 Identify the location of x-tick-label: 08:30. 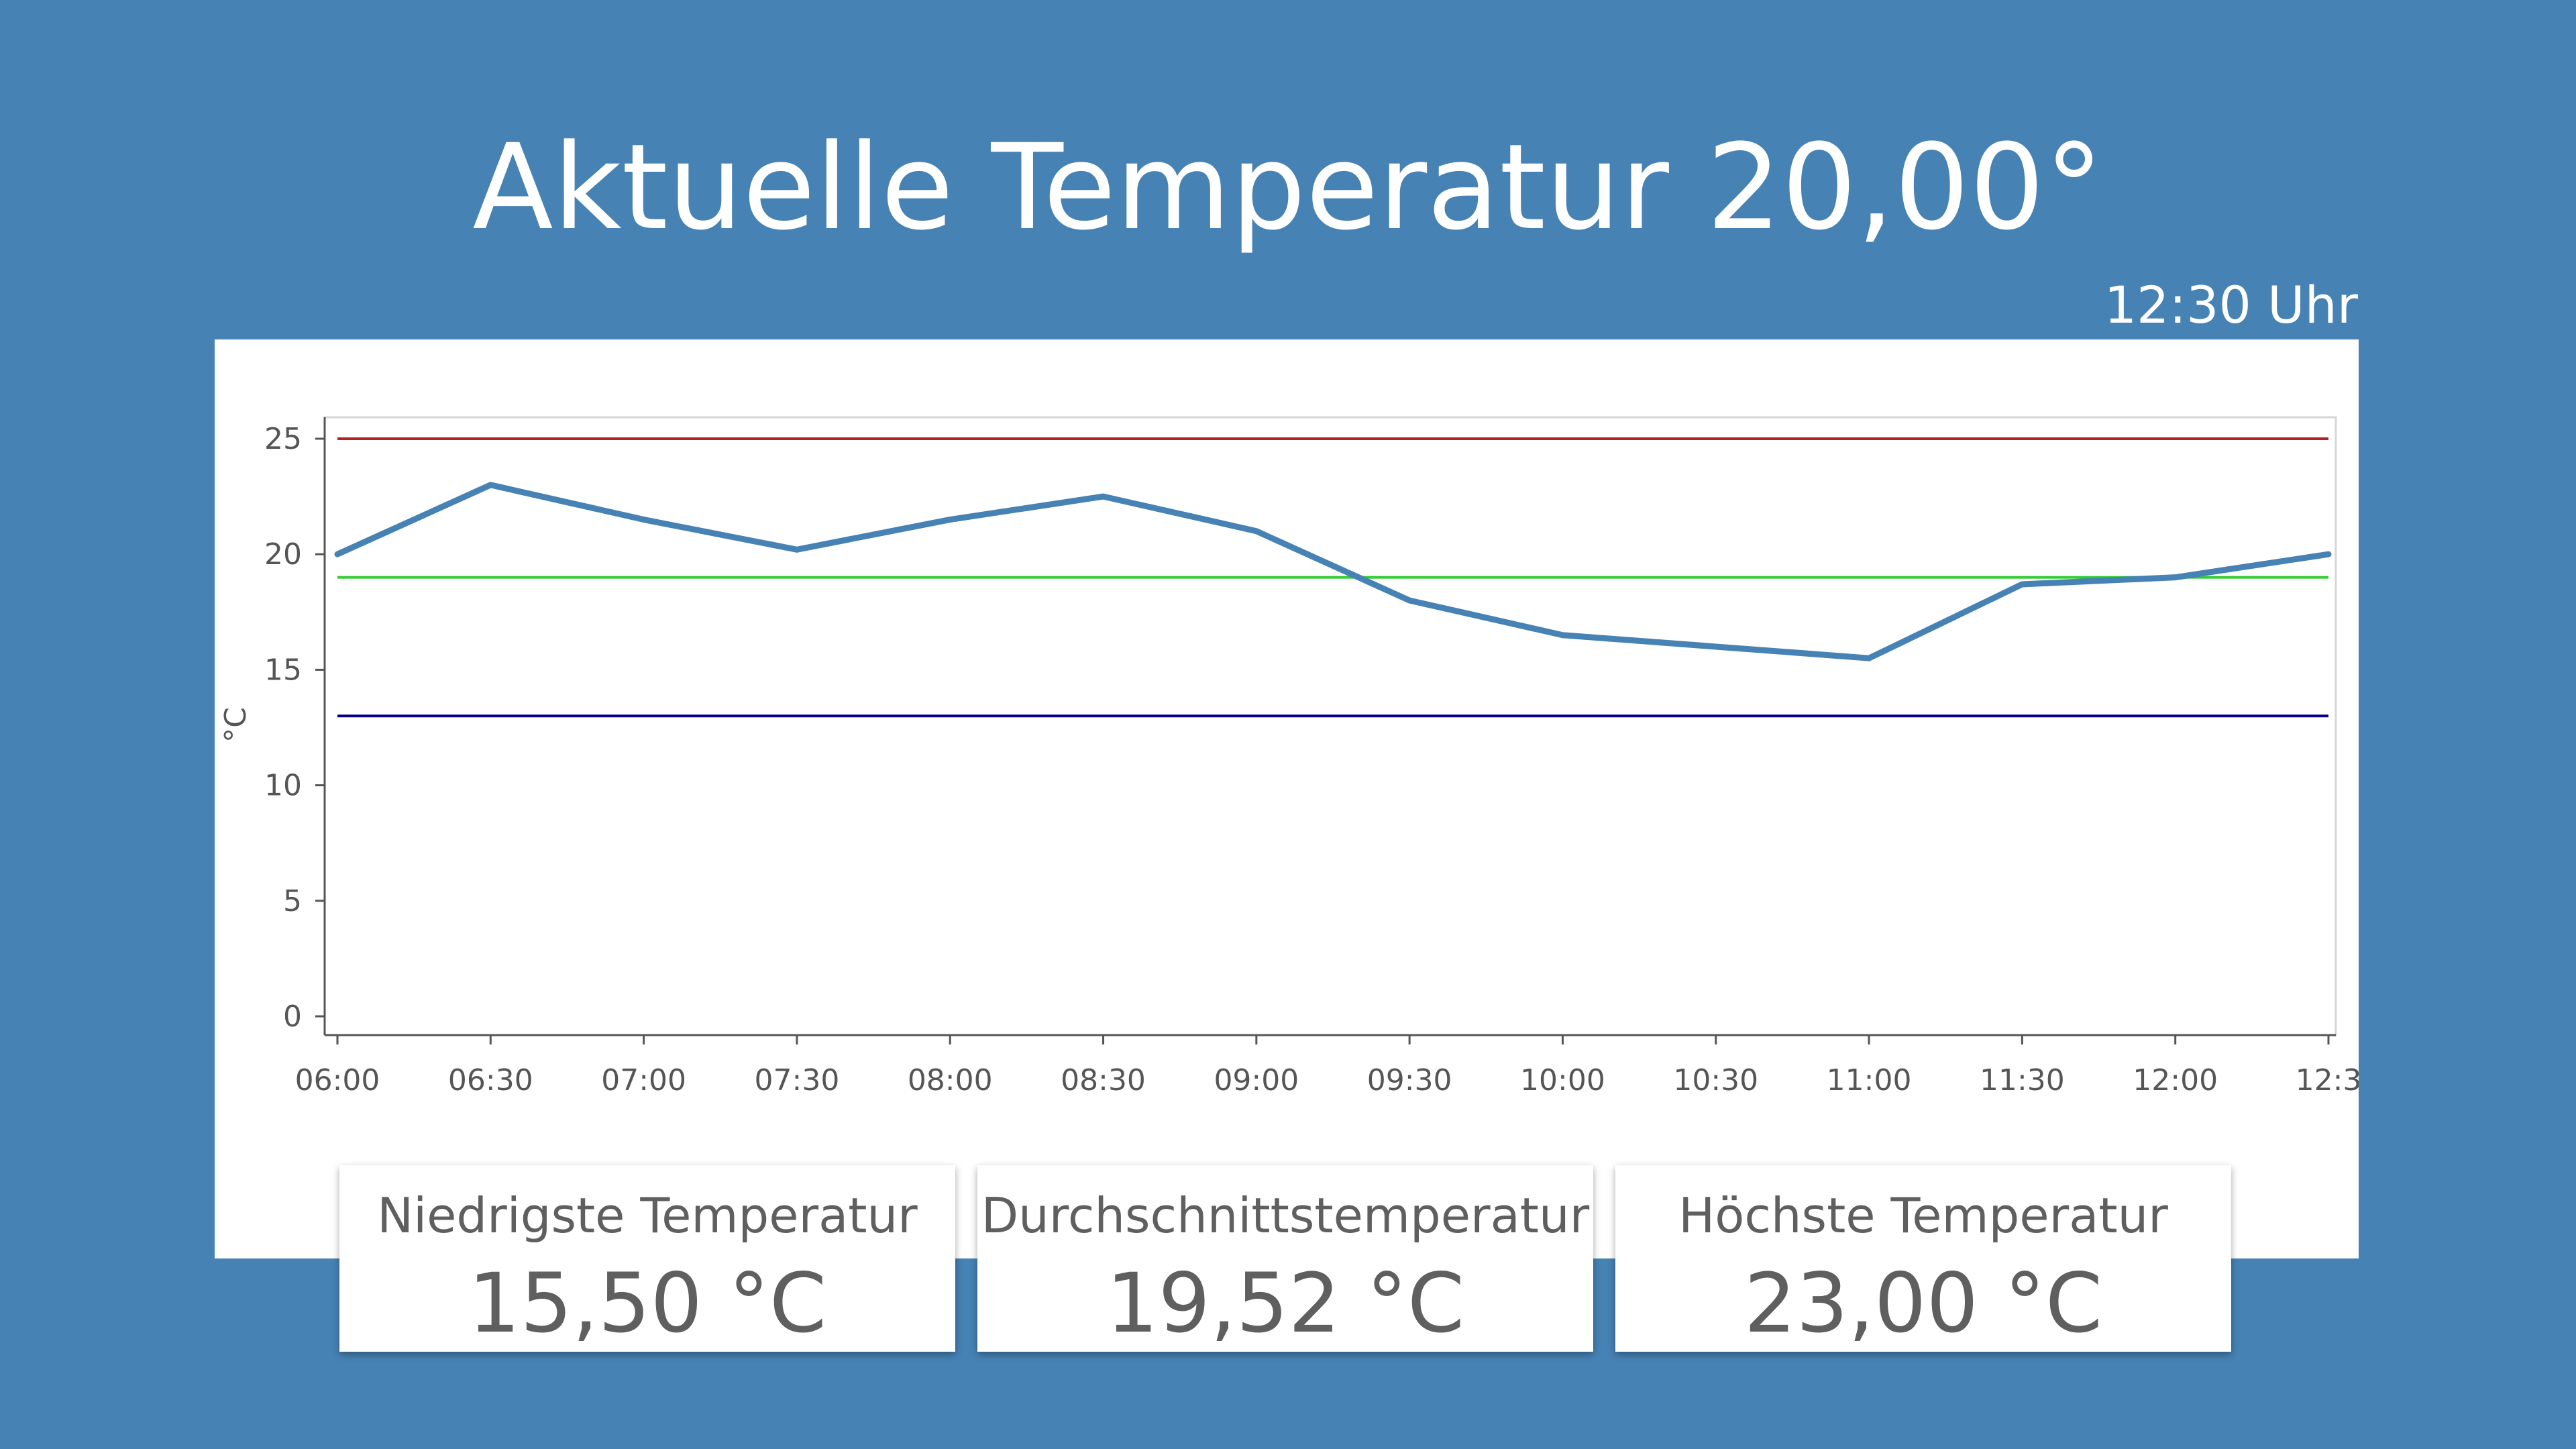
(1103, 1080).